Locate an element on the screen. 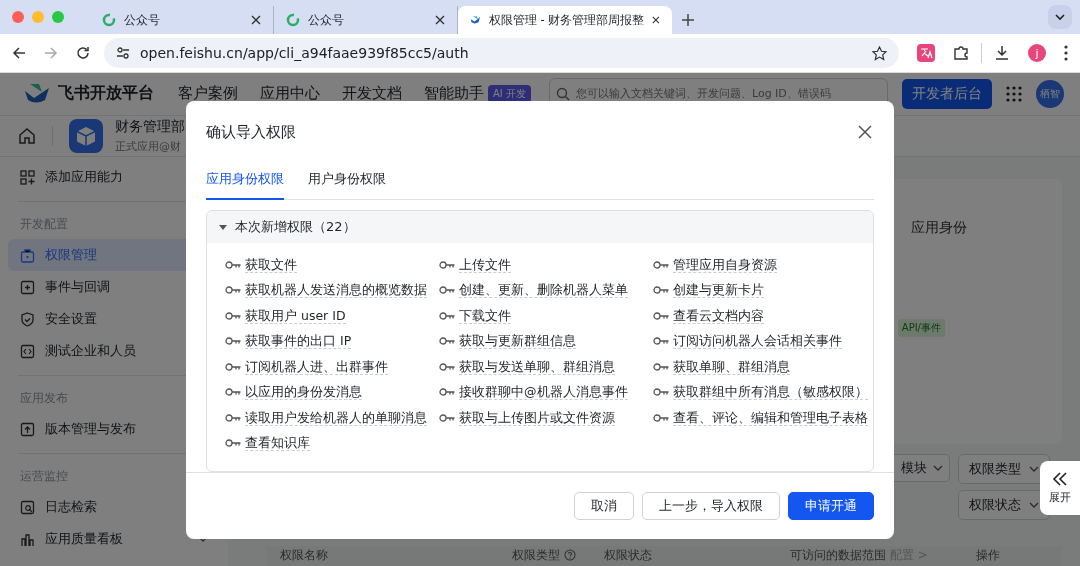 This screenshot has width=1080, height=566. sidebar-item: 日志检索 is located at coordinates (114, 507).